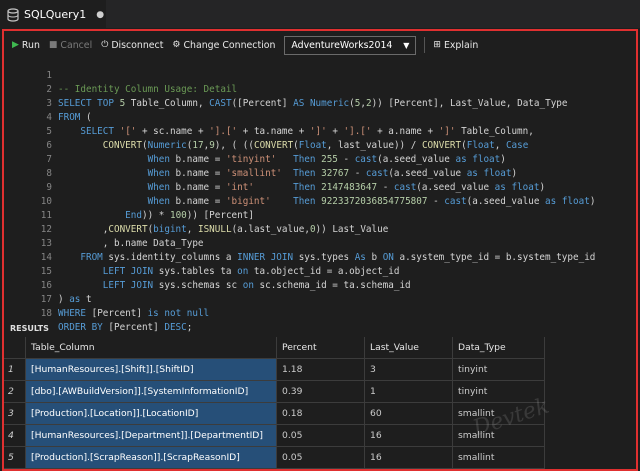 The width and height of the screenshot is (640, 471). Describe the element at coordinates (461, 45) in the screenshot. I see `explain-label: Explain` at that location.